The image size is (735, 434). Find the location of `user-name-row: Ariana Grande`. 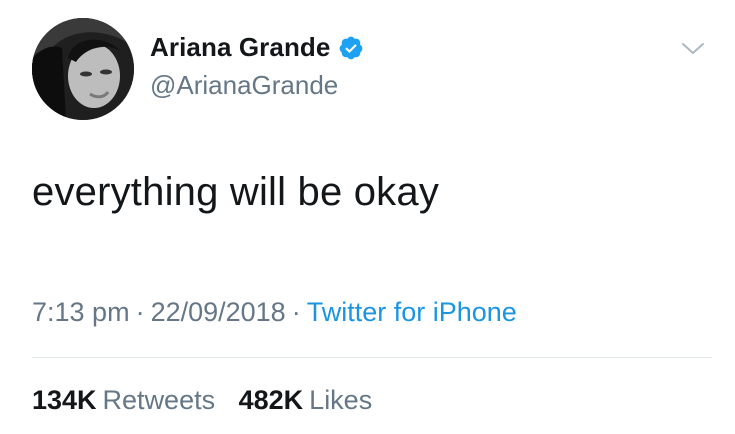

user-name-row: Ariana Grande is located at coordinates (257, 47).